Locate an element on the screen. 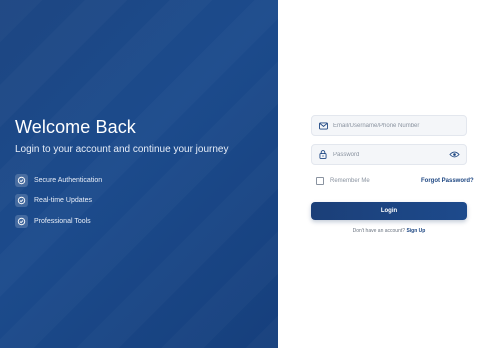  remember-me-label: Remember Me is located at coordinates (350, 181).